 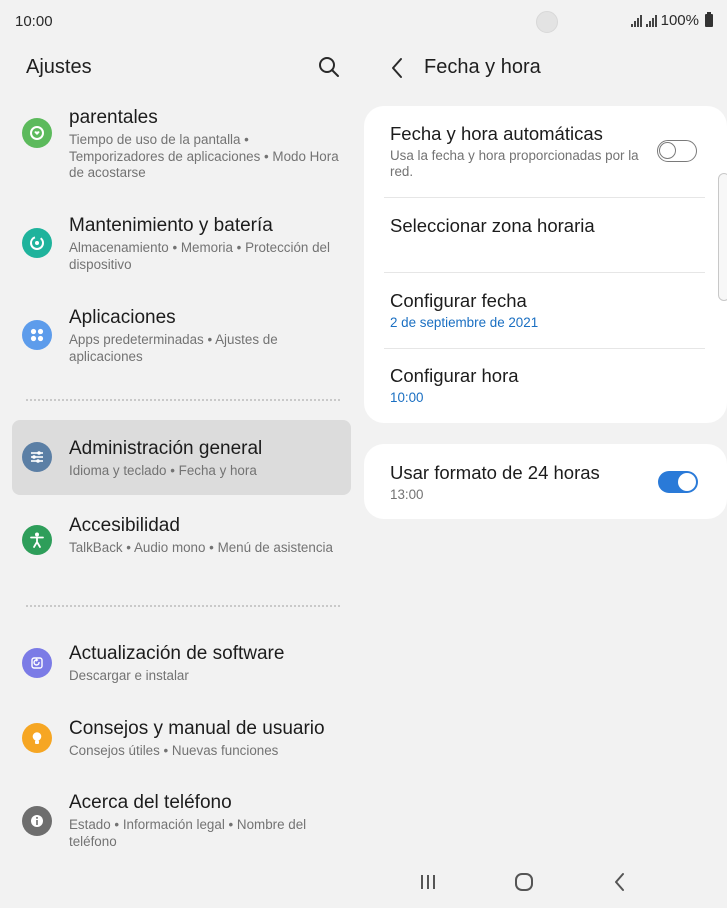 What do you see at coordinates (59, 67) in the screenshot?
I see `settings-title: Ajustes` at bounding box center [59, 67].